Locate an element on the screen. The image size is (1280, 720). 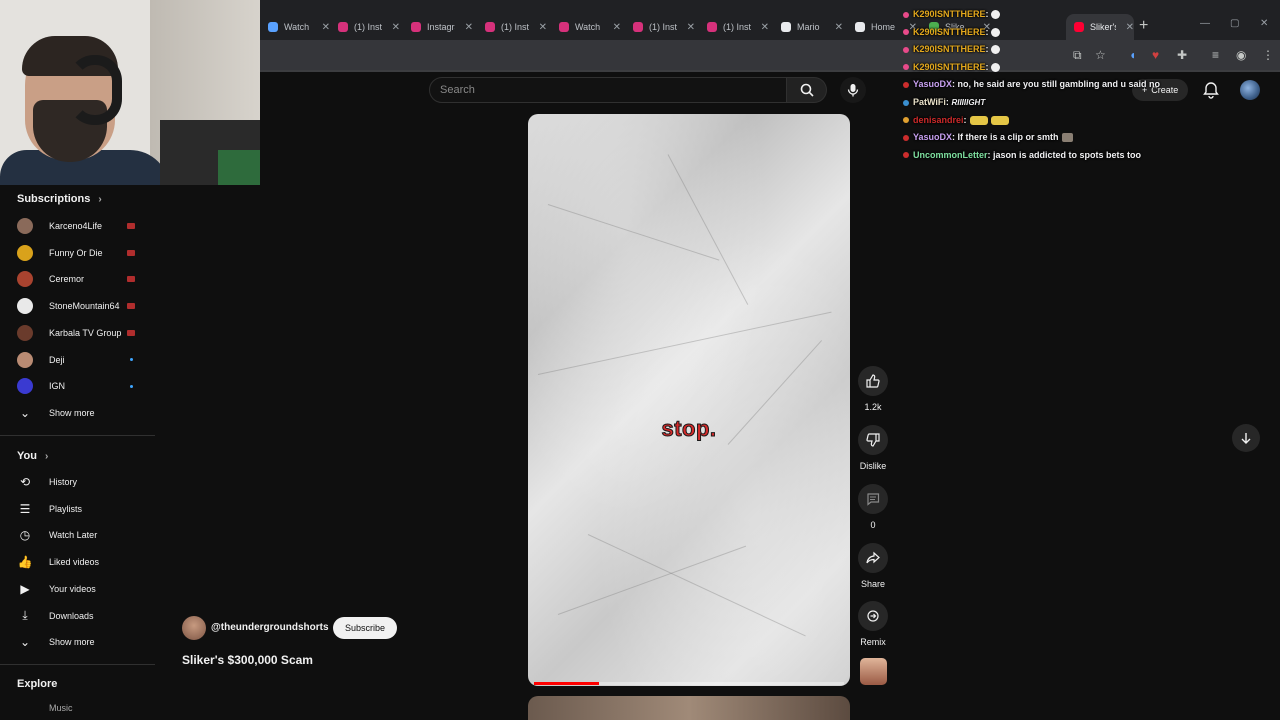
sidebar-item-your-videos: ▶ Your videos is located at coordinates (77, 589).